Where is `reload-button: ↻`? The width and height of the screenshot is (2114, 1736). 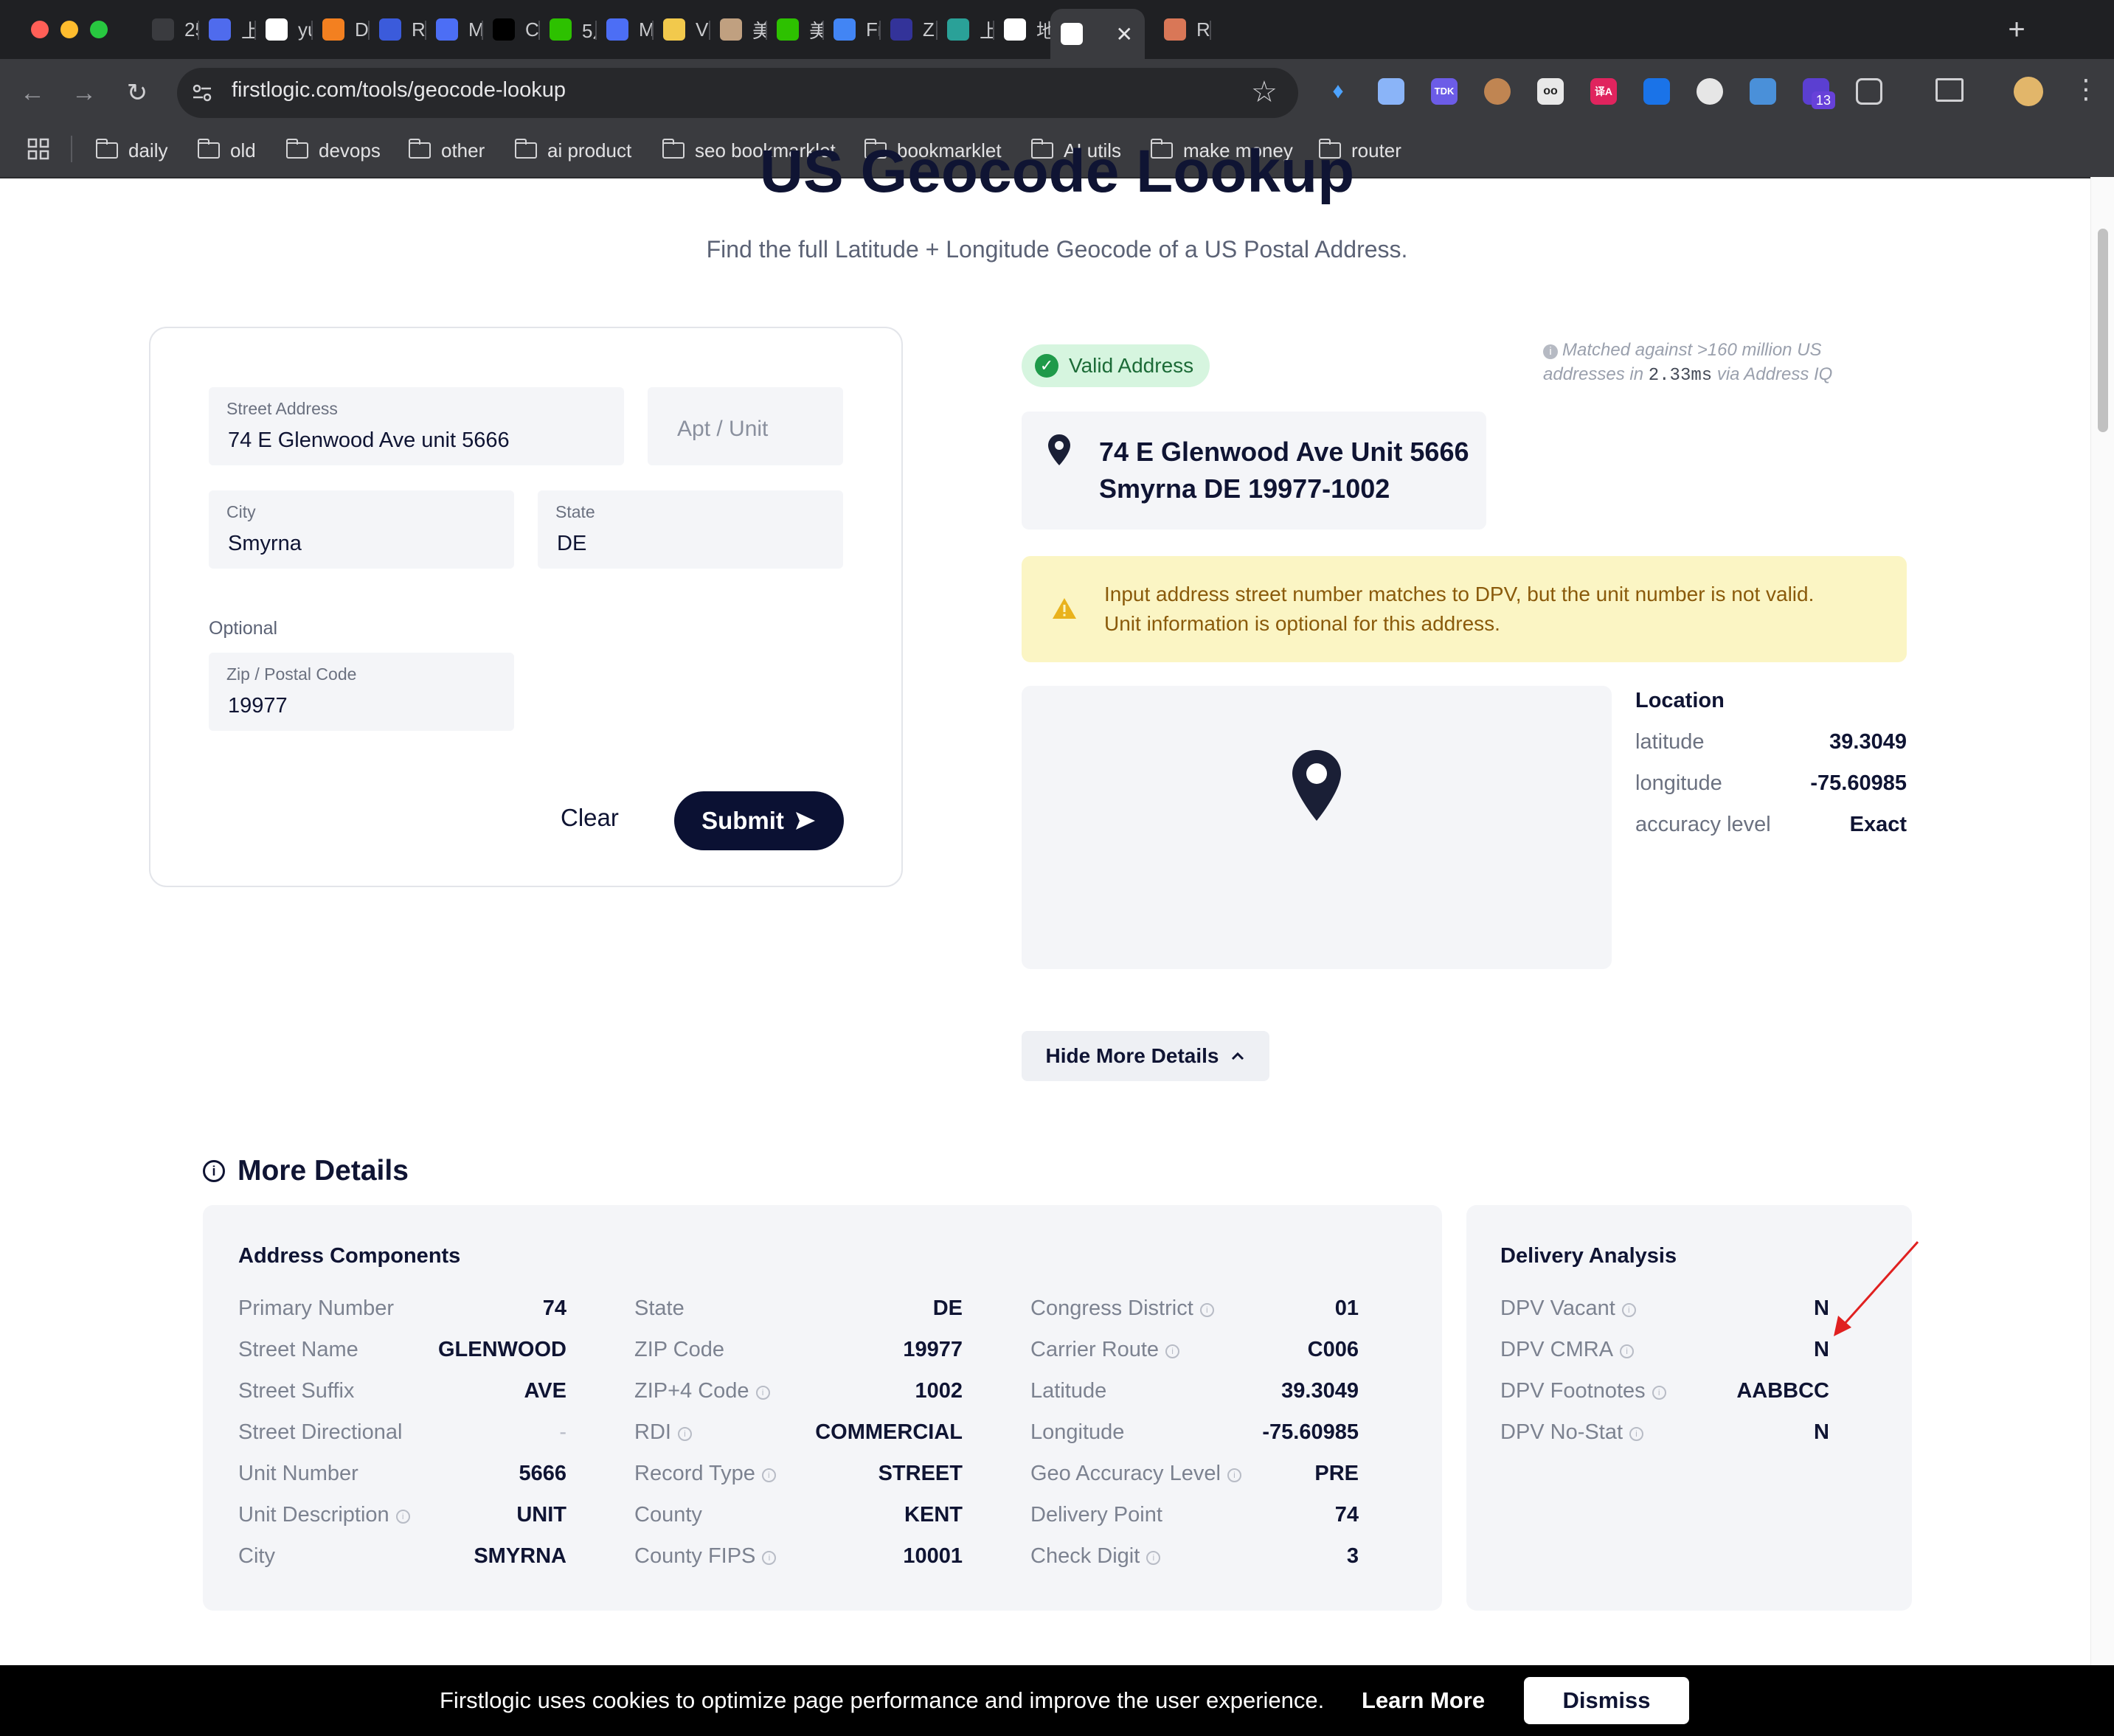 reload-button: ↻ is located at coordinates (137, 93).